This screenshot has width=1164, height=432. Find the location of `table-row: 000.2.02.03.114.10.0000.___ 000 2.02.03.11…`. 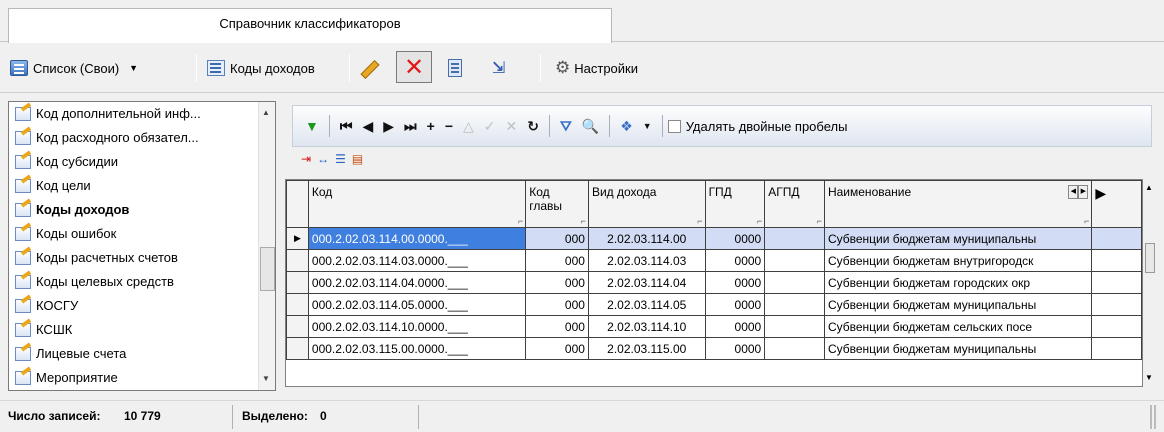

table-row: 000.2.02.03.114.10.0000.___ 000 2.02.03.11… is located at coordinates (714, 326).